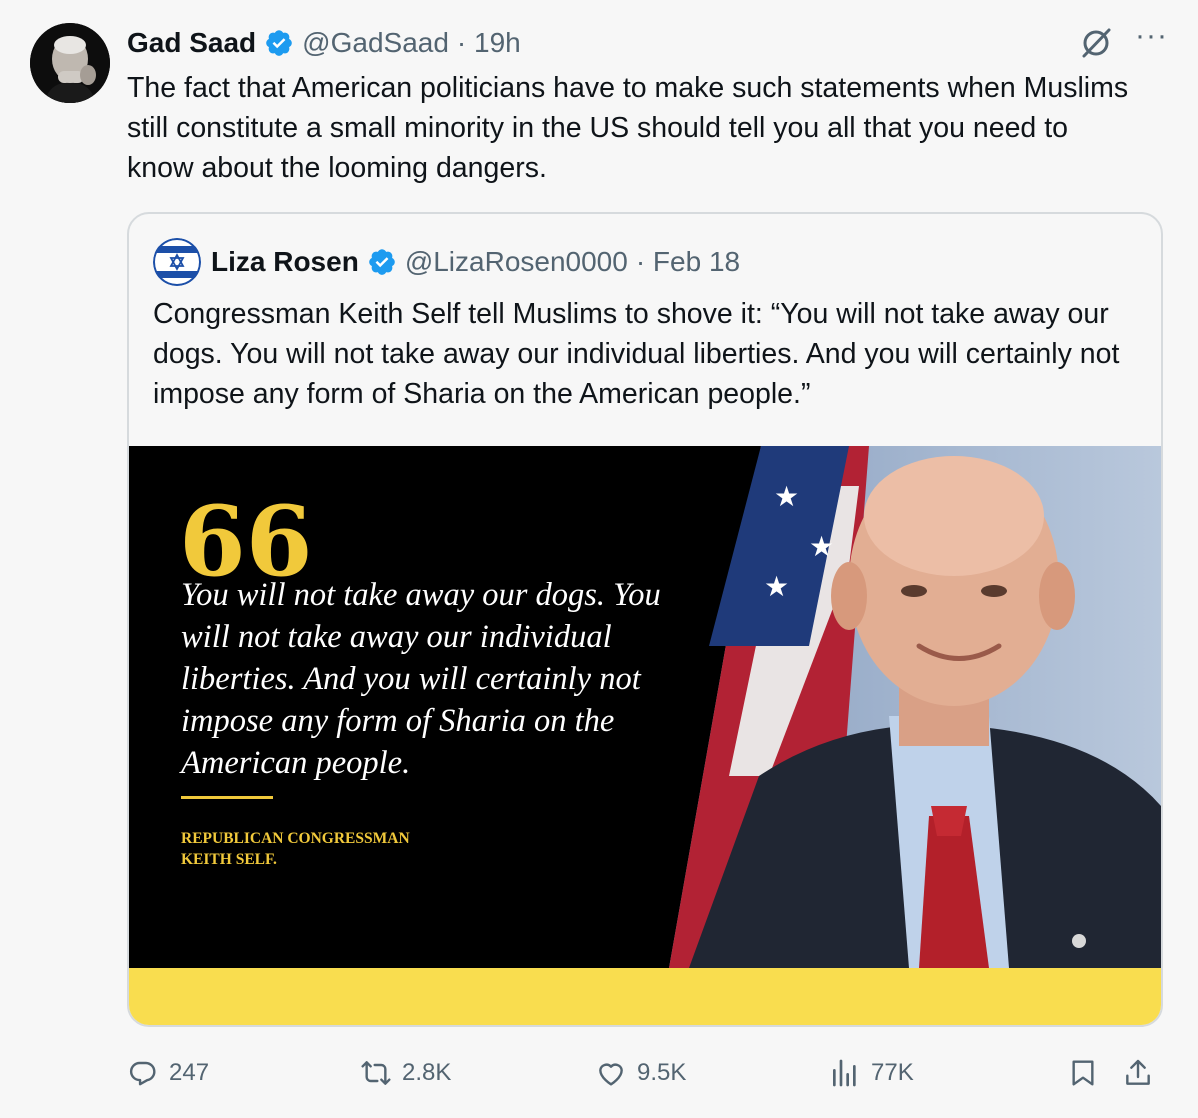 The image size is (1198, 1118). What do you see at coordinates (70, 63) in the screenshot?
I see `author-avatar` at bounding box center [70, 63].